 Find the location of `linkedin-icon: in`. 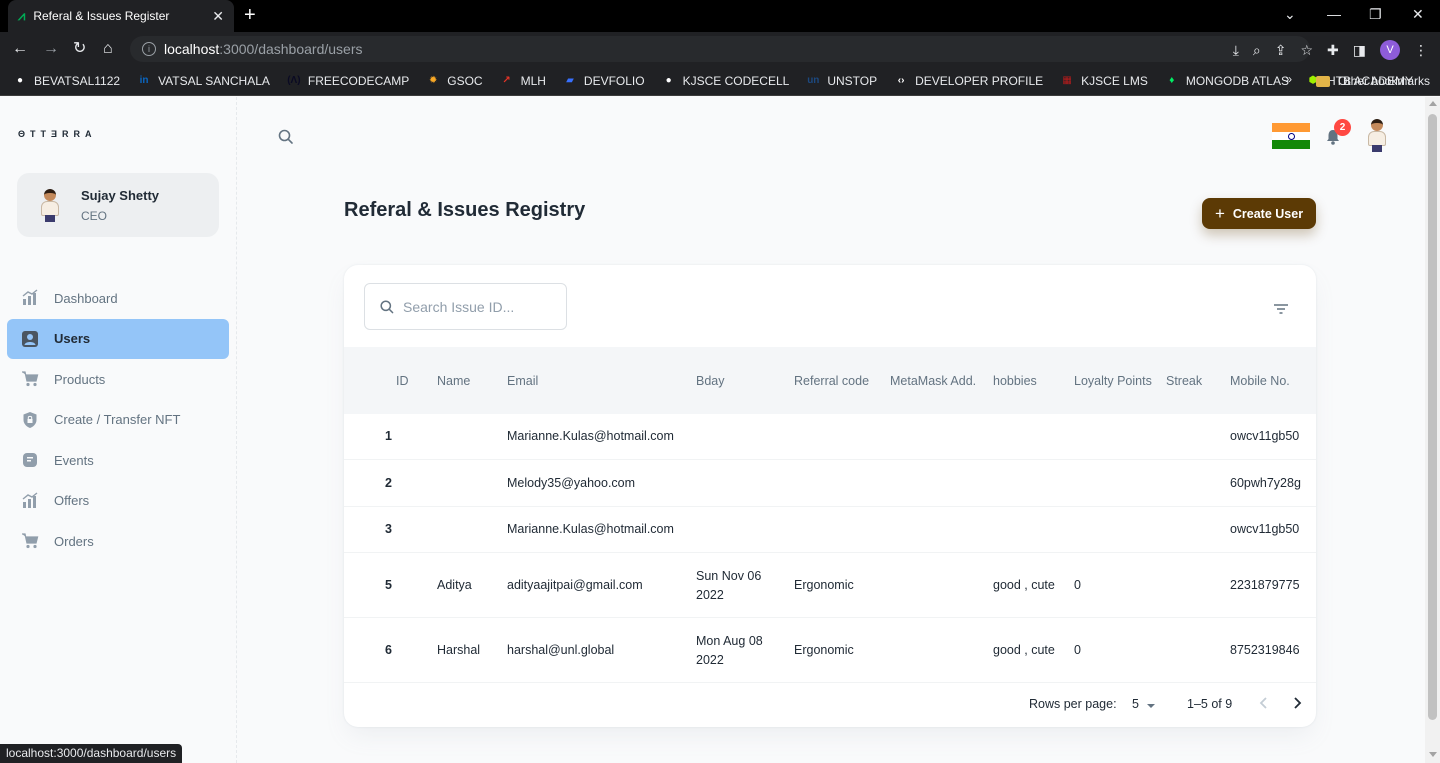

linkedin-icon: in is located at coordinates (144, 80).